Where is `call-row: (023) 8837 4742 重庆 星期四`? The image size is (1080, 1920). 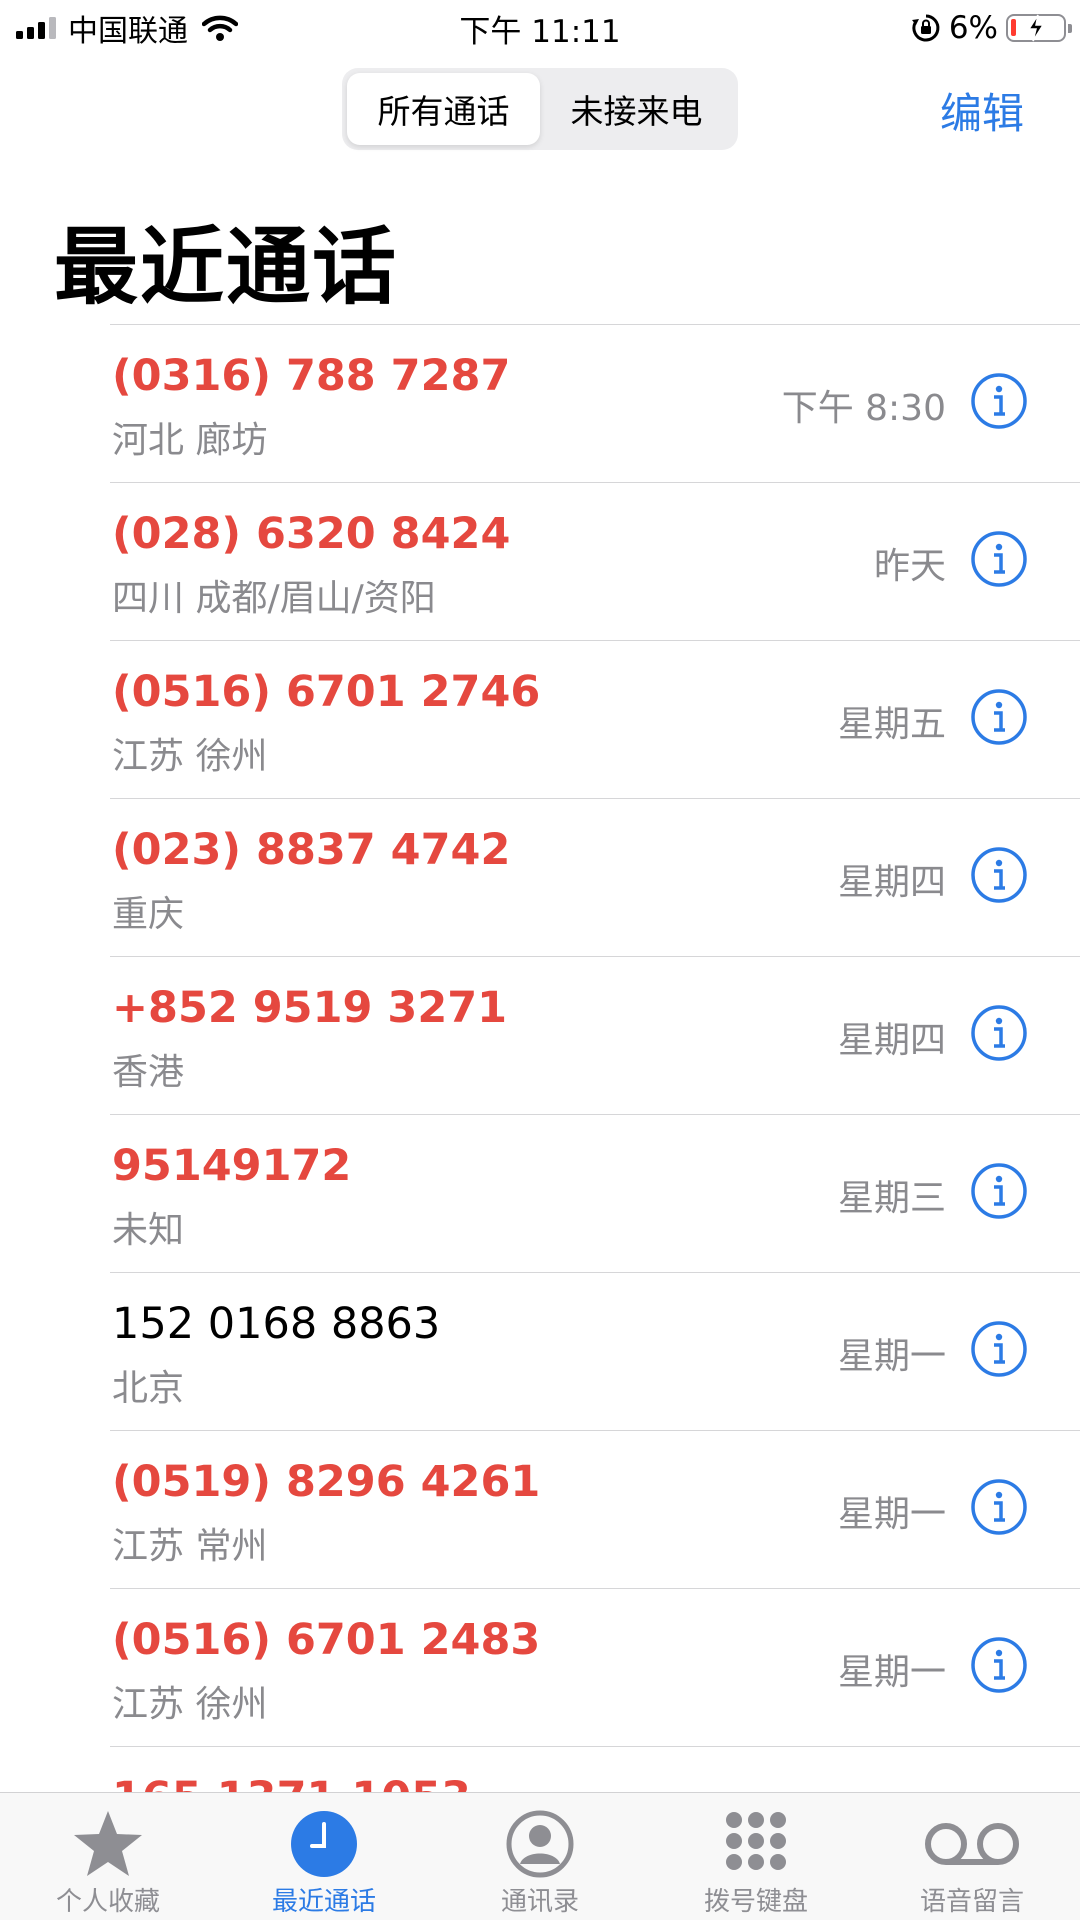
call-row: (023) 8837 4742 重庆 星期四 is located at coordinates (595, 877).